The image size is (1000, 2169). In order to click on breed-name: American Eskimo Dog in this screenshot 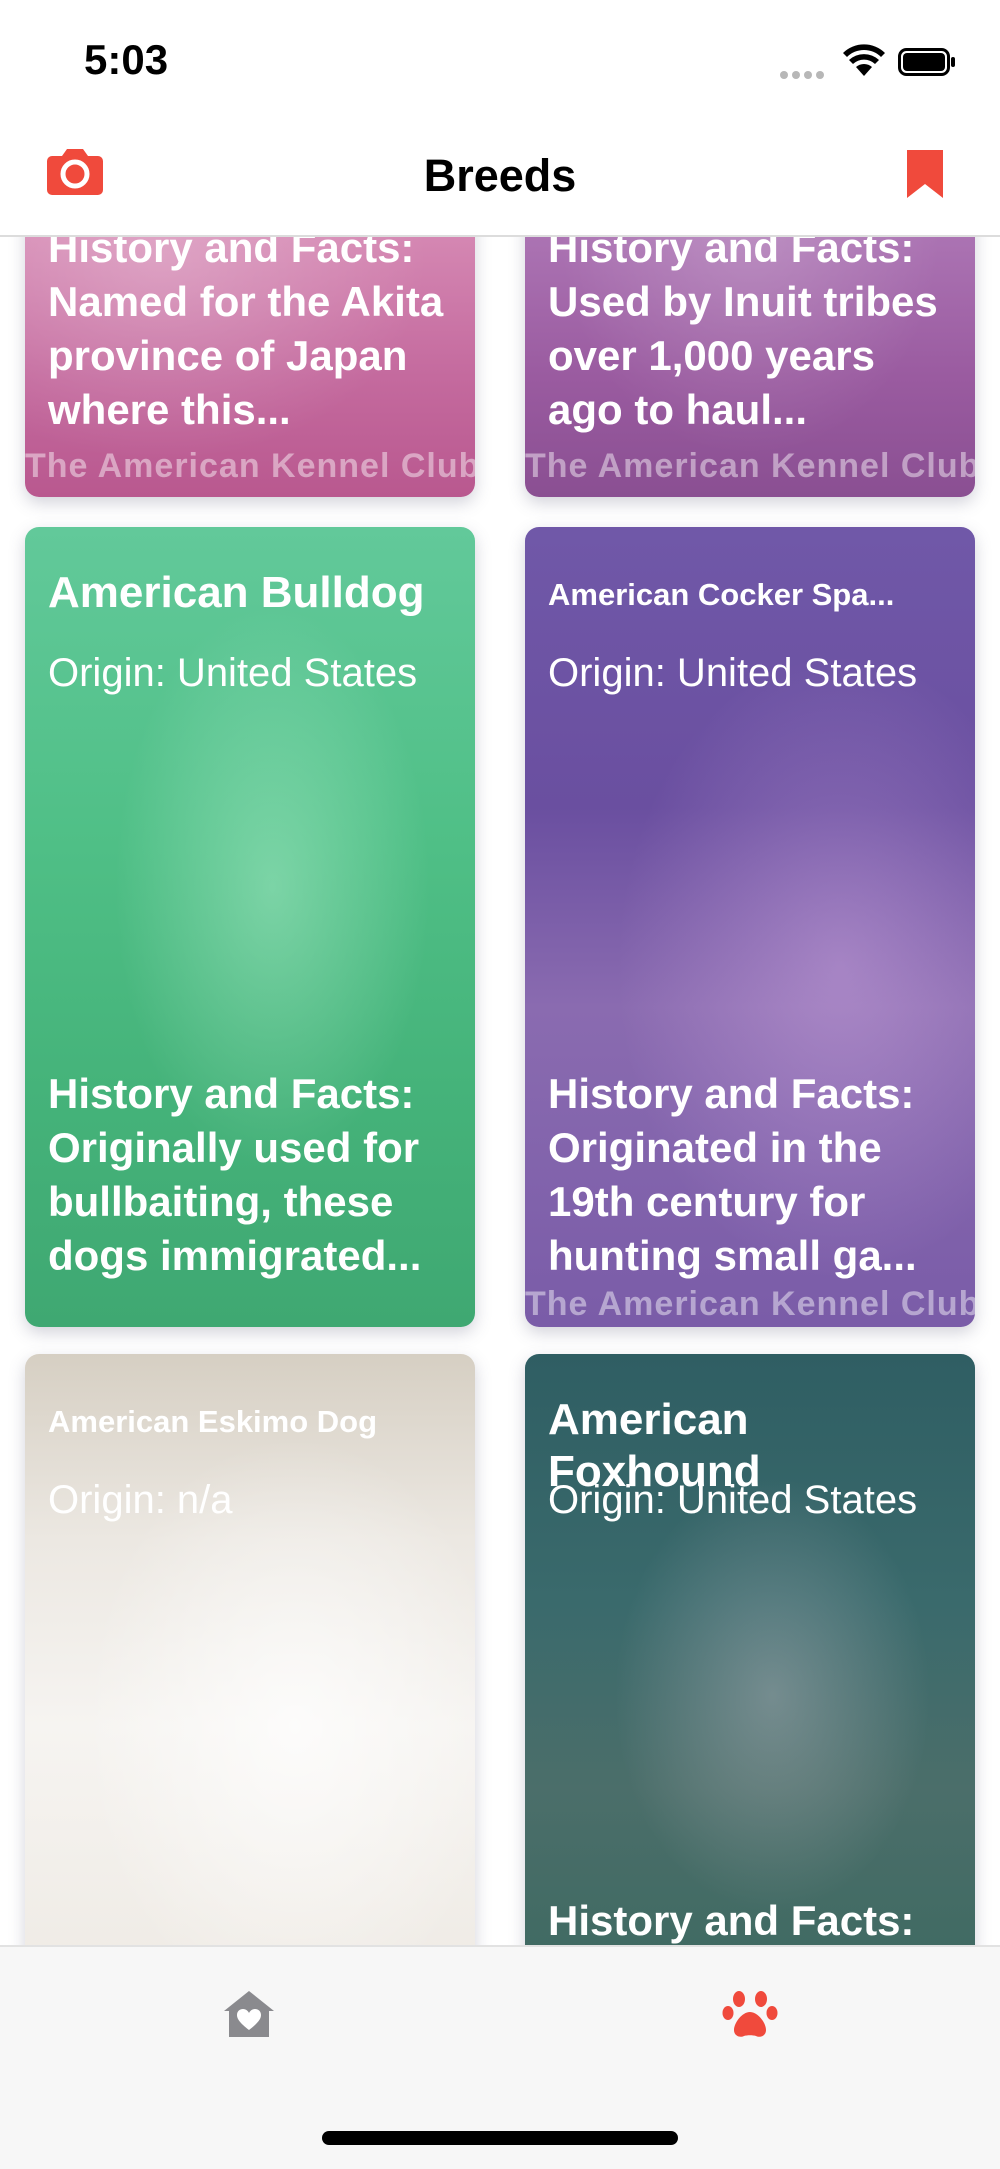, I will do `click(213, 1421)`.